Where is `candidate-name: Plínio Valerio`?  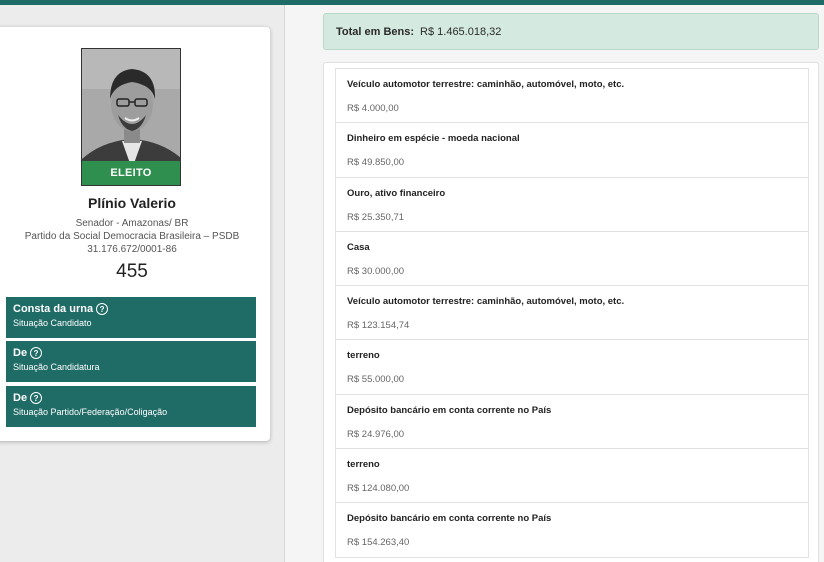 candidate-name: Plínio Valerio is located at coordinates (132, 203).